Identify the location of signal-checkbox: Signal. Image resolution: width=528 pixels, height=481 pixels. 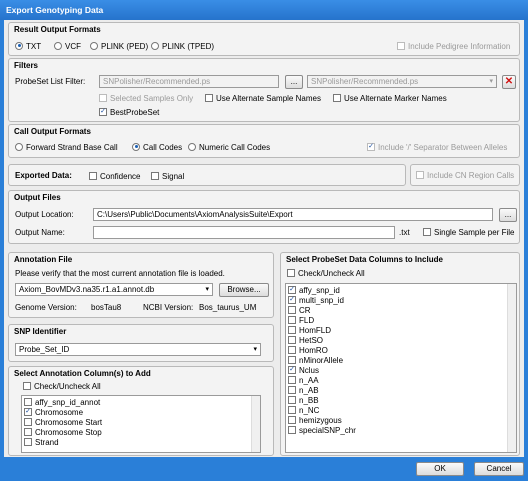
(167, 176).